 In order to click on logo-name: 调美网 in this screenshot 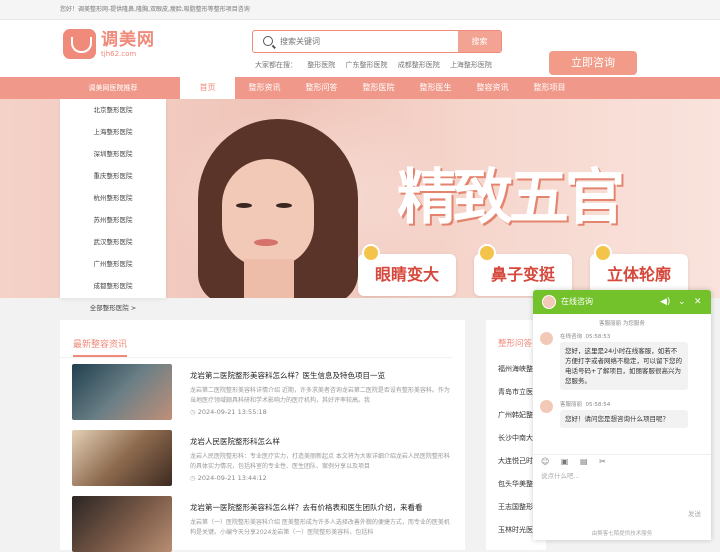, I will do `click(128, 39)`.